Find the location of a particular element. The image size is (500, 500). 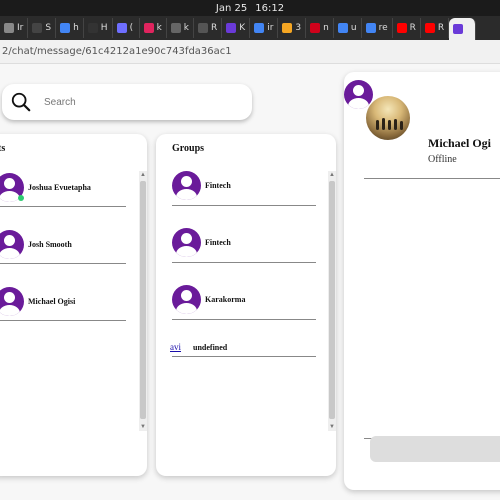

user-avatar is located at coordinates (358, 94).